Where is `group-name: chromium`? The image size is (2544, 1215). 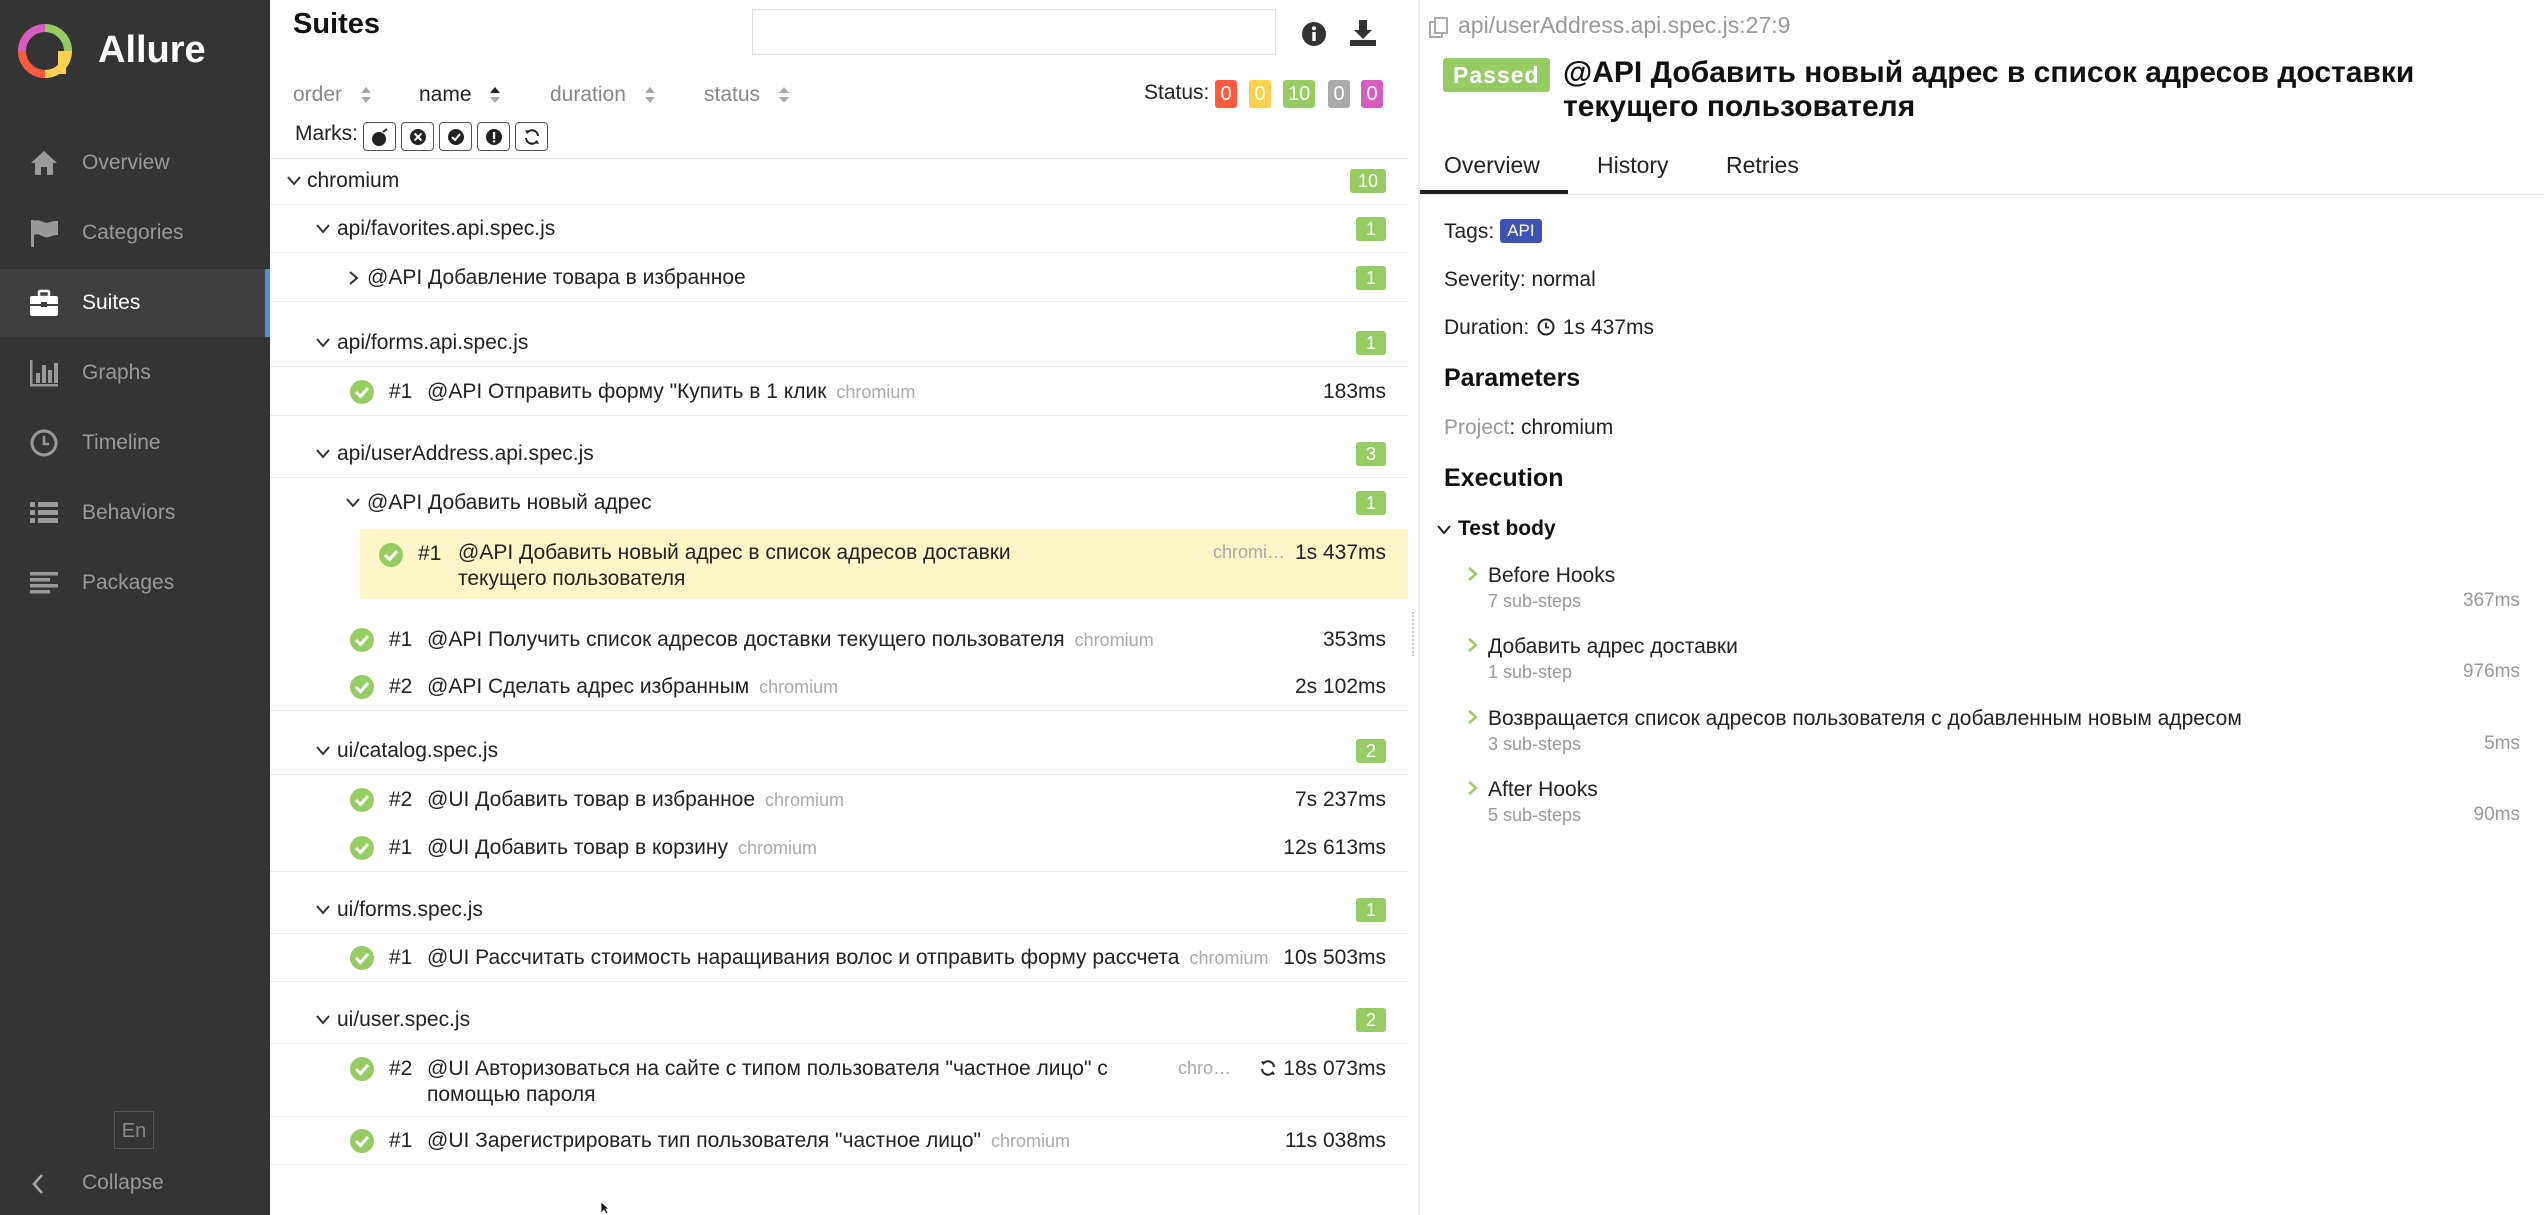 group-name: chromium is located at coordinates (353, 180).